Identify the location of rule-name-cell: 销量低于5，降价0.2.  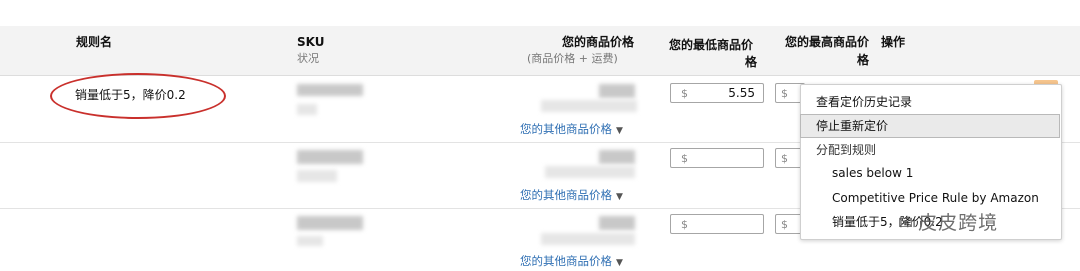
(130, 95).